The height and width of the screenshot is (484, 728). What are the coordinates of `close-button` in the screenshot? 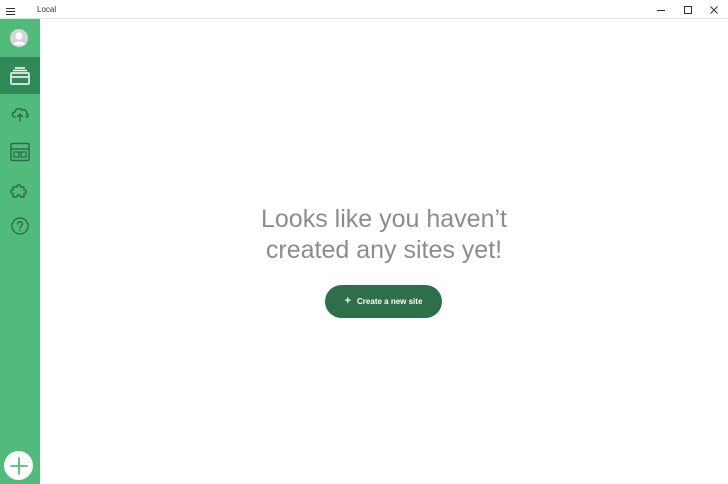 It's located at (714, 9).